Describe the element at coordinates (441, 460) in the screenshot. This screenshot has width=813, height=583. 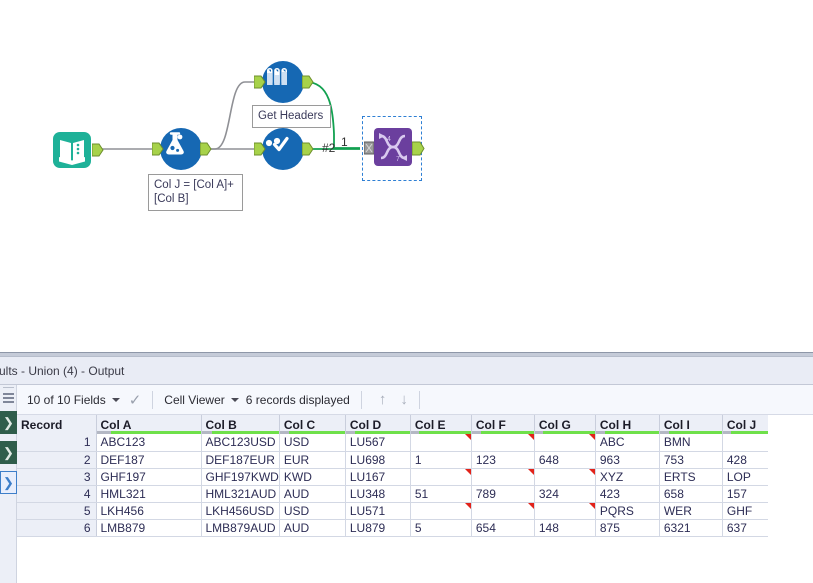
I see `table-cell: 1` at that location.